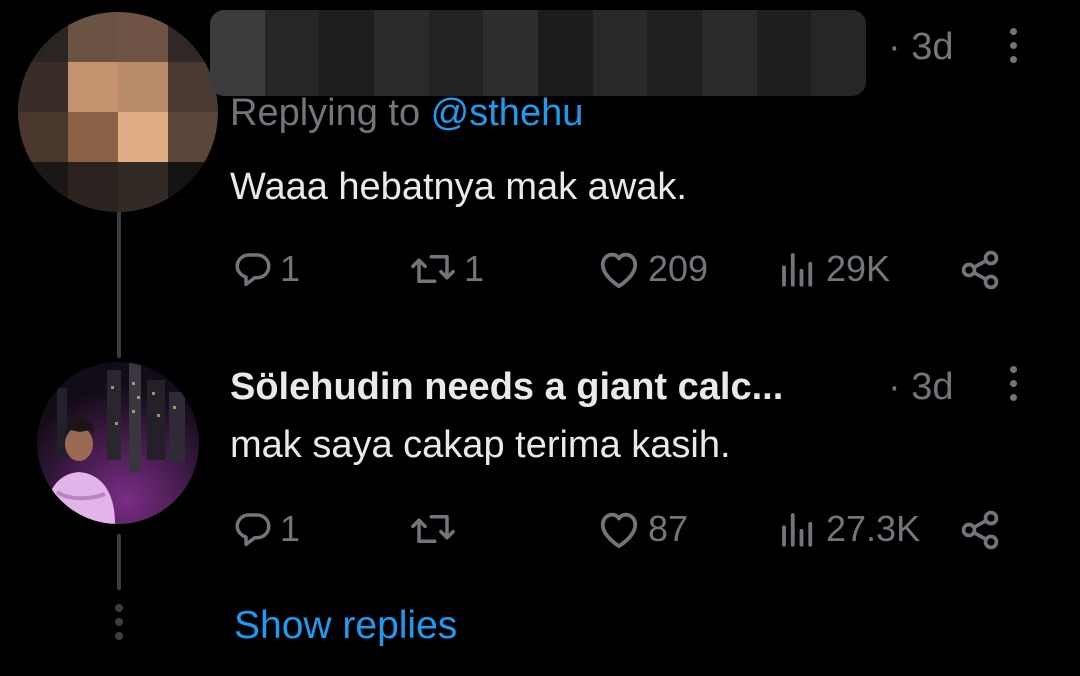 Image resolution: width=1080 pixels, height=676 pixels. I want to click on avatar-photo, so click(118, 443).